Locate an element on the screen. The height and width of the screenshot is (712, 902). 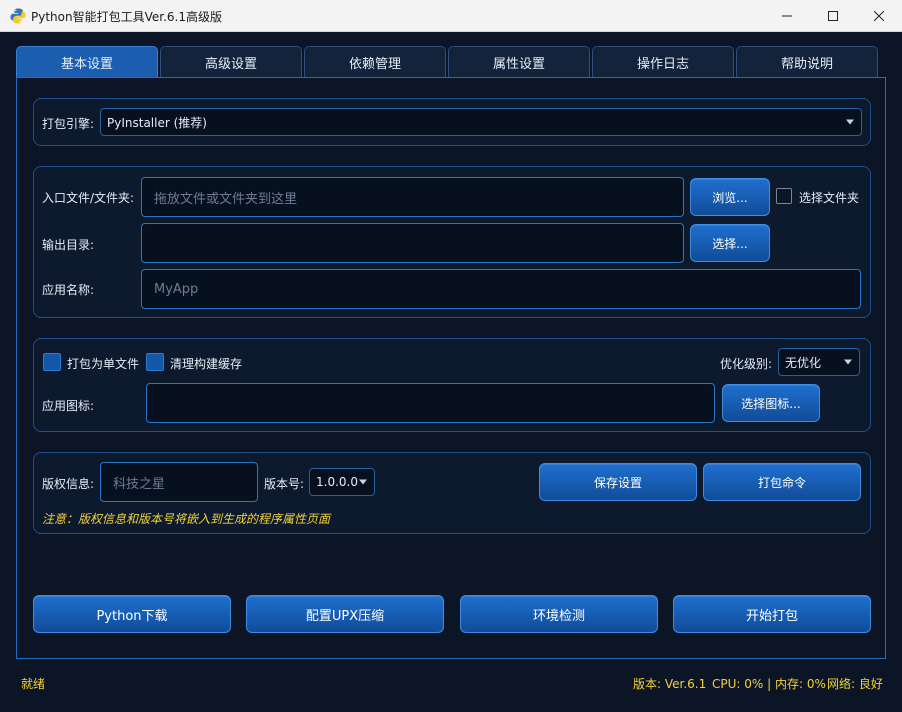
copyright-label: 版权信息: is located at coordinates (68, 484).